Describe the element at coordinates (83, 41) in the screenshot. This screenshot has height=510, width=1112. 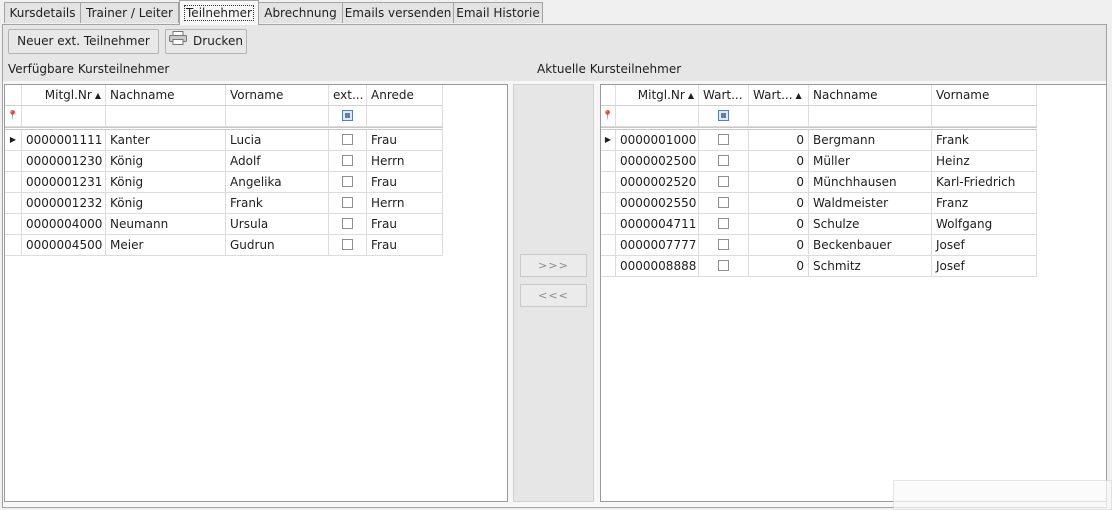
I see `new-external-participant-button: Neuer ext. Teilnehmer` at that location.